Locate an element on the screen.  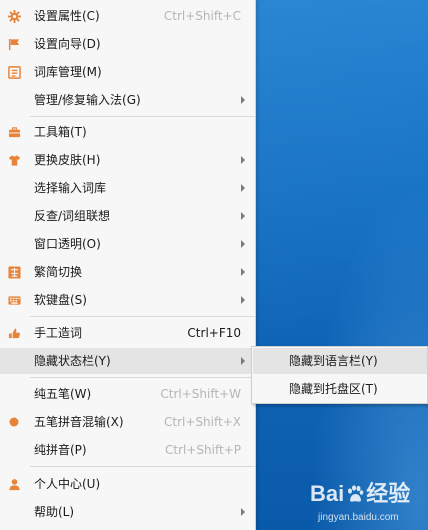
menu-item-label: 管理/修复输入法(G) is located at coordinates (87, 100).